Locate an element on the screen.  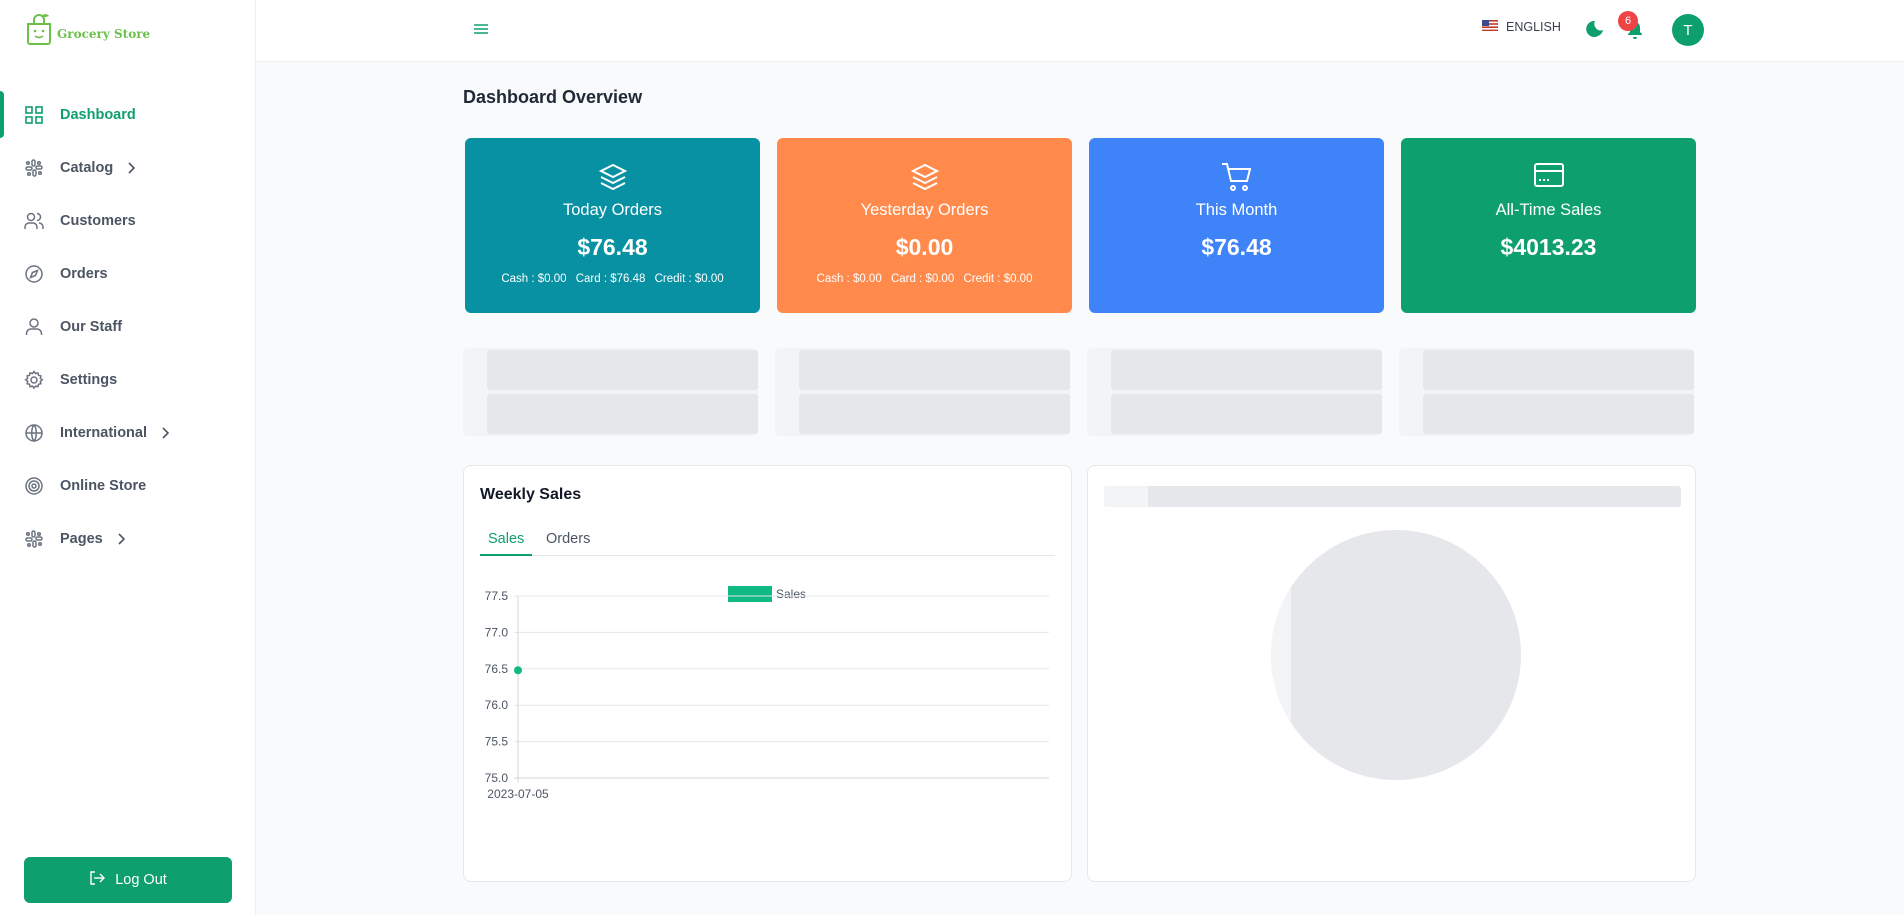
card-value: $0.00 is located at coordinates (924, 247).